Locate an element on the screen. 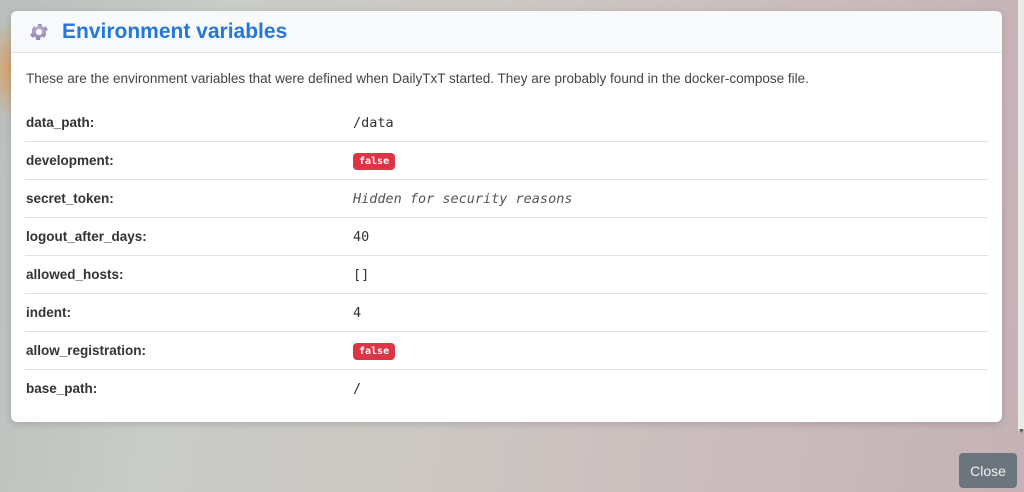 The height and width of the screenshot is (492, 1024). table-row: allowed_hosts: [] is located at coordinates (506, 274).